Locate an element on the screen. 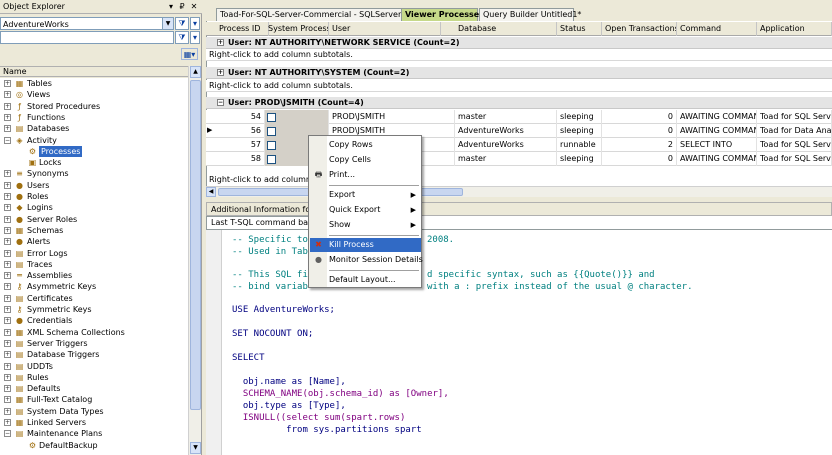 The image size is (832, 455). tree-item-database-triggers: + ▤ Database Triggers is located at coordinates (94, 354).